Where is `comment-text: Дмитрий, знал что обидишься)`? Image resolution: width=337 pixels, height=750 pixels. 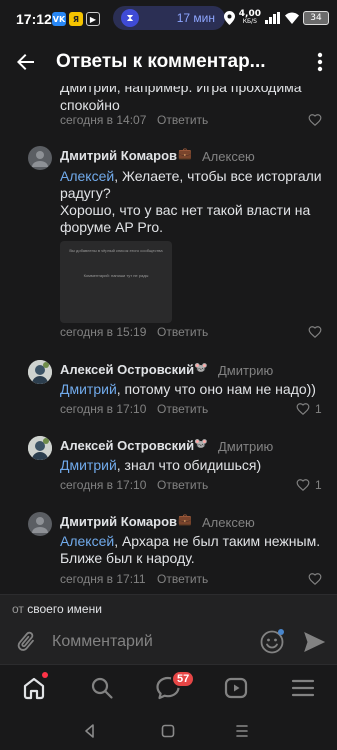 comment-text: Дмитрий, знал что обидишься) is located at coordinates (161, 465).